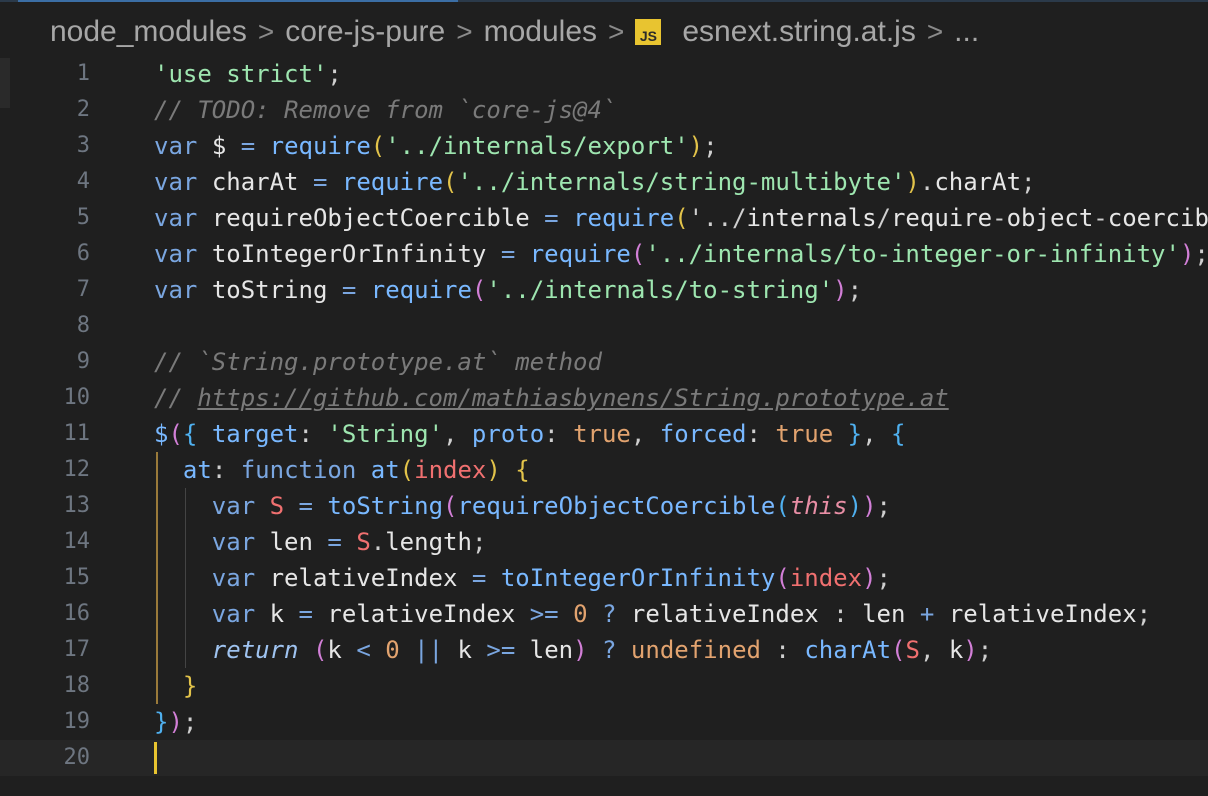 The width and height of the screenshot is (1208, 796). I want to click on text-cursor, so click(155, 758).